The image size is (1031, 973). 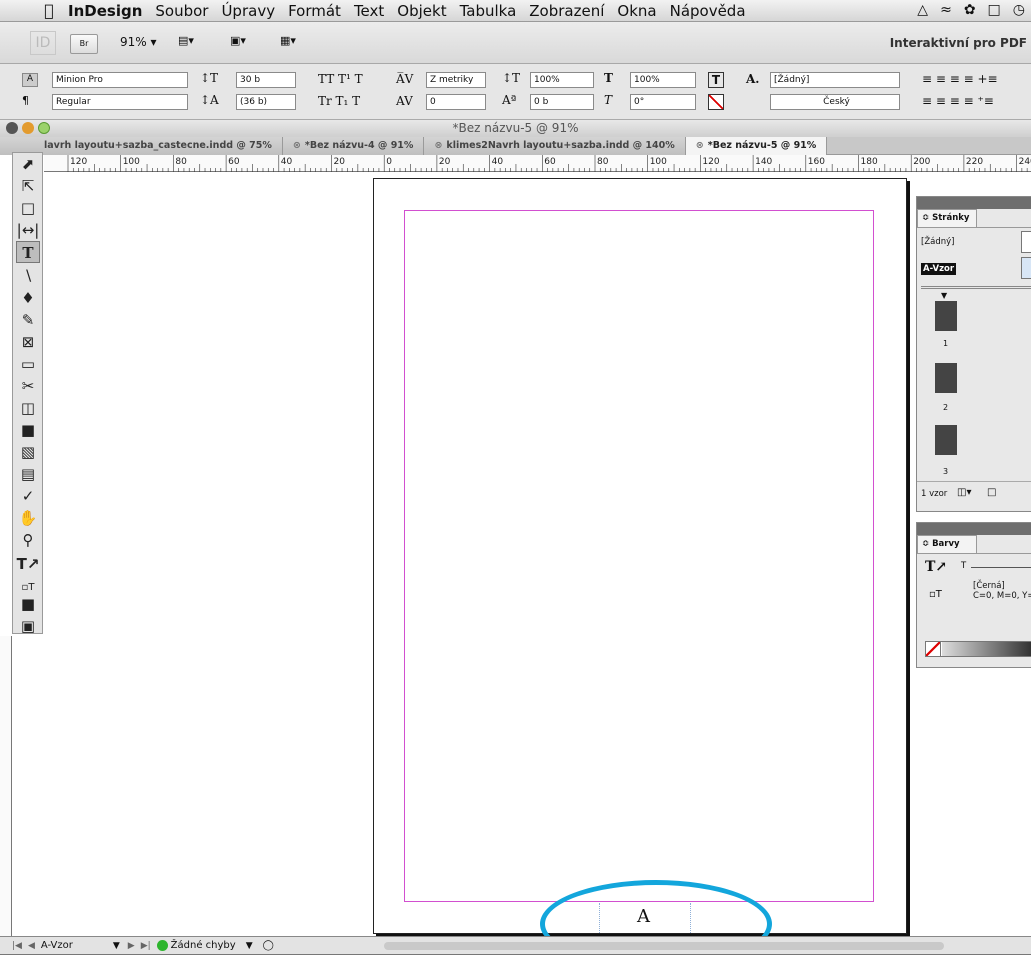 What do you see at coordinates (28, 452) in the screenshot?
I see `gradient-feather-tool-icon: ▧` at bounding box center [28, 452].